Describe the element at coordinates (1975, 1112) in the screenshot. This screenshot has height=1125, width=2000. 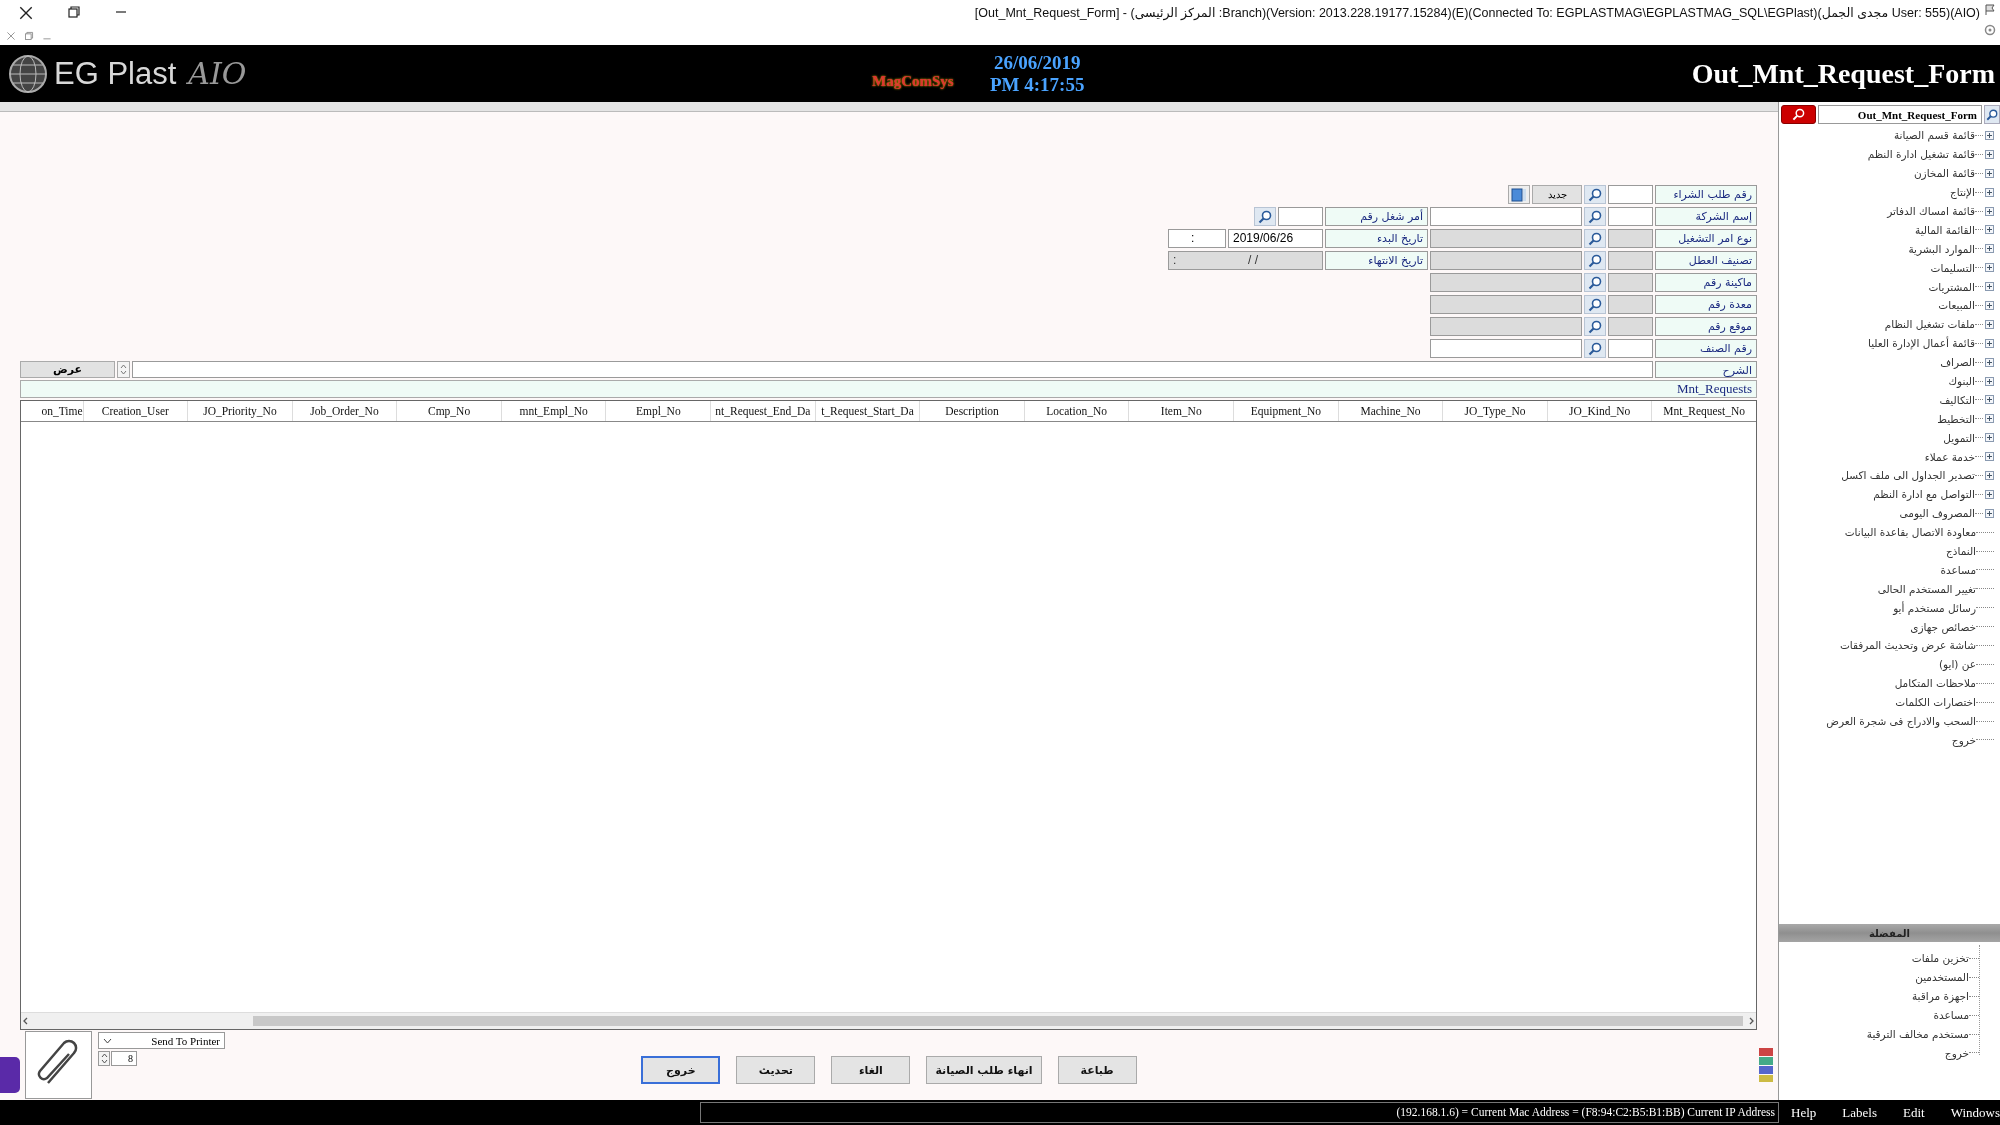
I see `menu-item: Windows` at that location.